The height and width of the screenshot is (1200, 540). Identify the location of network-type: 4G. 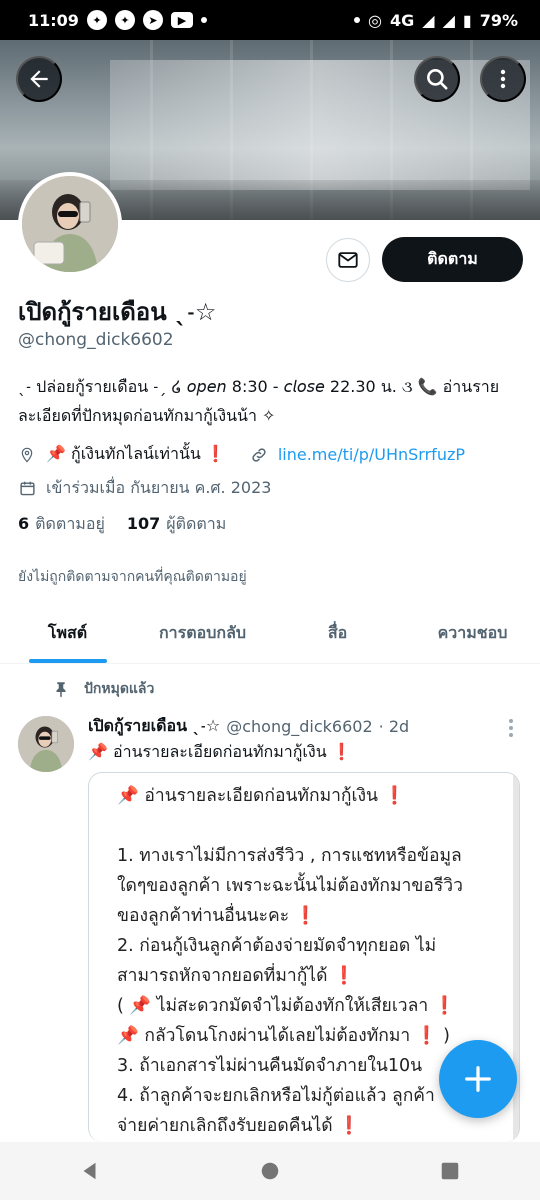
(402, 20).